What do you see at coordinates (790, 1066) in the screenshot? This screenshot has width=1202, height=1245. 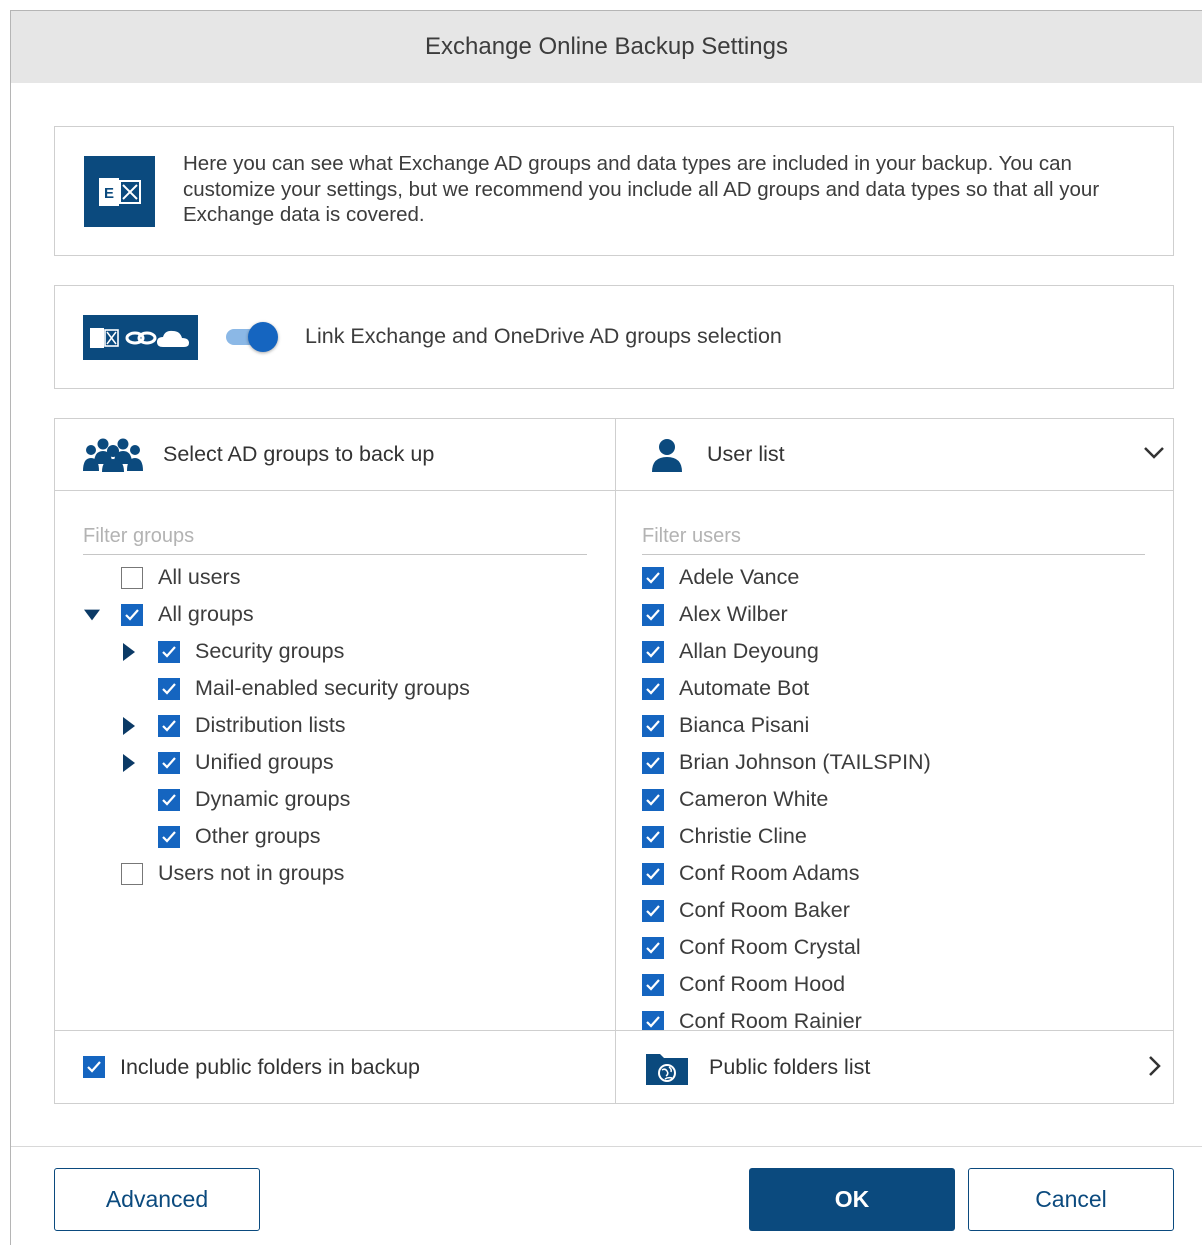 I see `public-folders-list-title: Public folders list` at bounding box center [790, 1066].